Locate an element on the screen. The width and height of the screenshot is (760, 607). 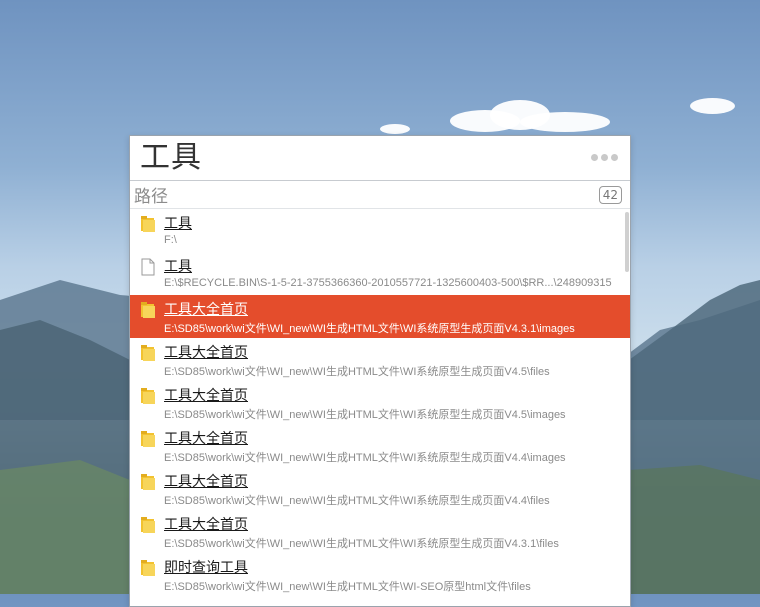
search-input: 工具 is located at coordinates (171, 158).